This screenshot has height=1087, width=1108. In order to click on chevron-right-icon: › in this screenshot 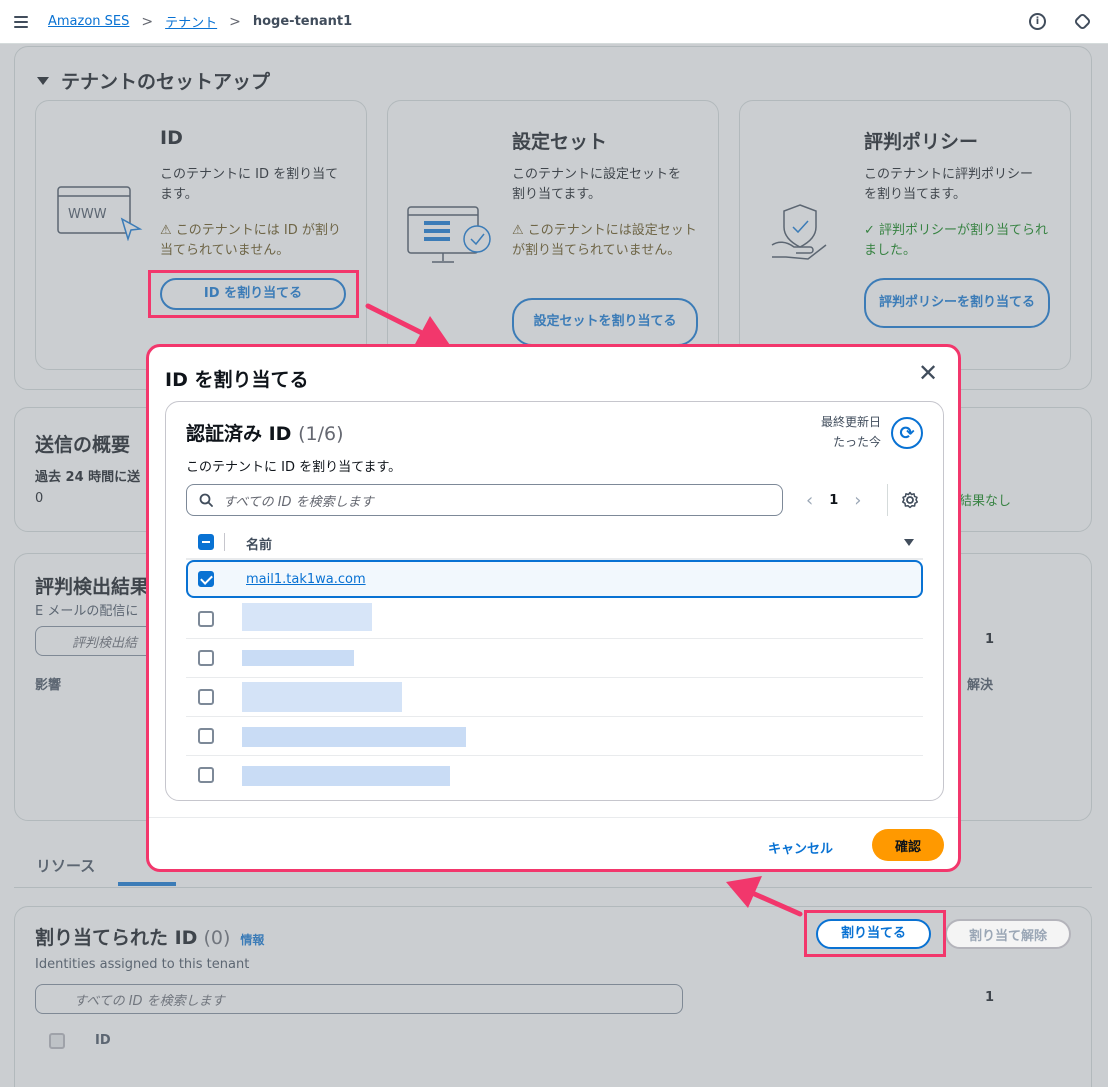, I will do `click(857, 500)`.